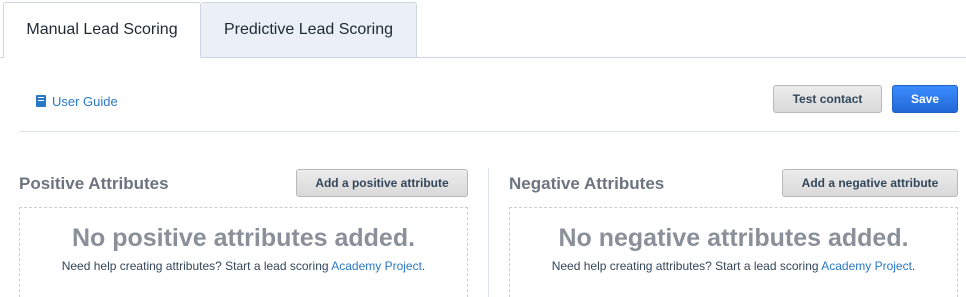 Image resolution: width=966 pixels, height=297 pixels. I want to click on tab-predictive-lead-scoring: Predictive Lead Scoring, so click(309, 30).